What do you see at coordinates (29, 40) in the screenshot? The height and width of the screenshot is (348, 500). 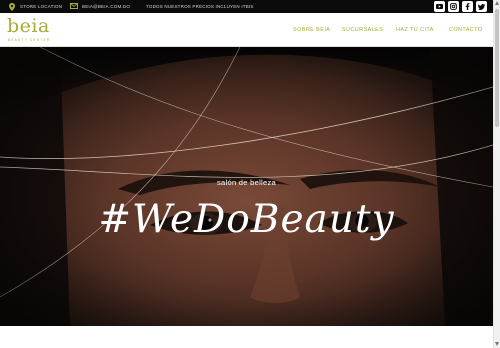 I see `logo-subtitle: BEAUTY CENTER` at bounding box center [29, 40].